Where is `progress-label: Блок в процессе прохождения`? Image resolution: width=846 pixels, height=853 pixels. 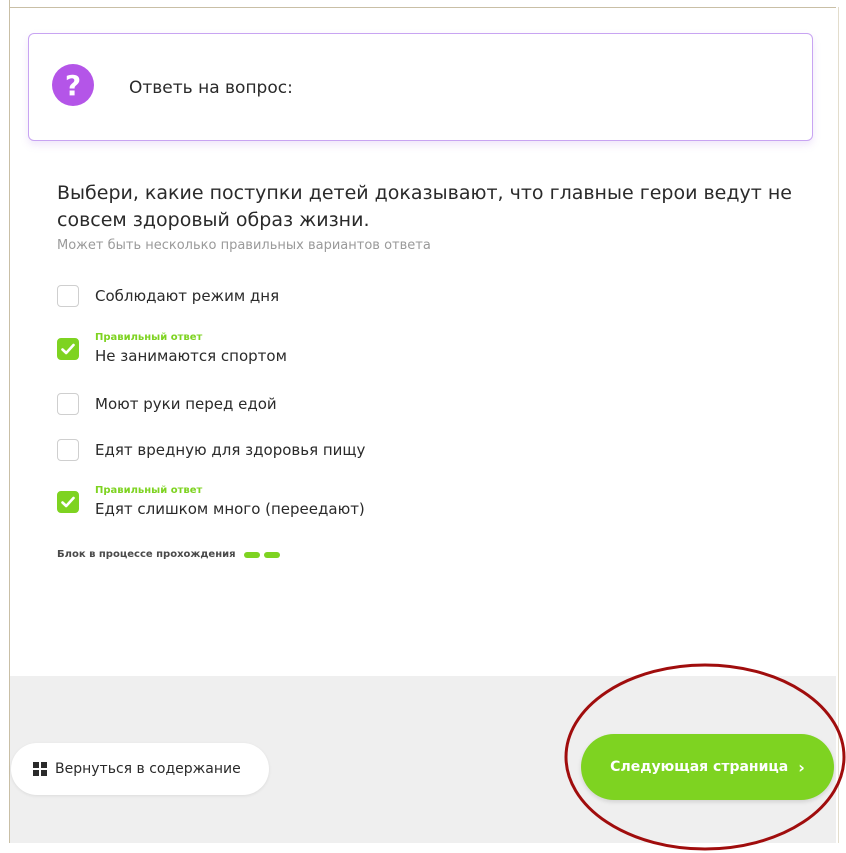 progress-label: Блок в процессе прохождения is located at coordinates (146, 554).